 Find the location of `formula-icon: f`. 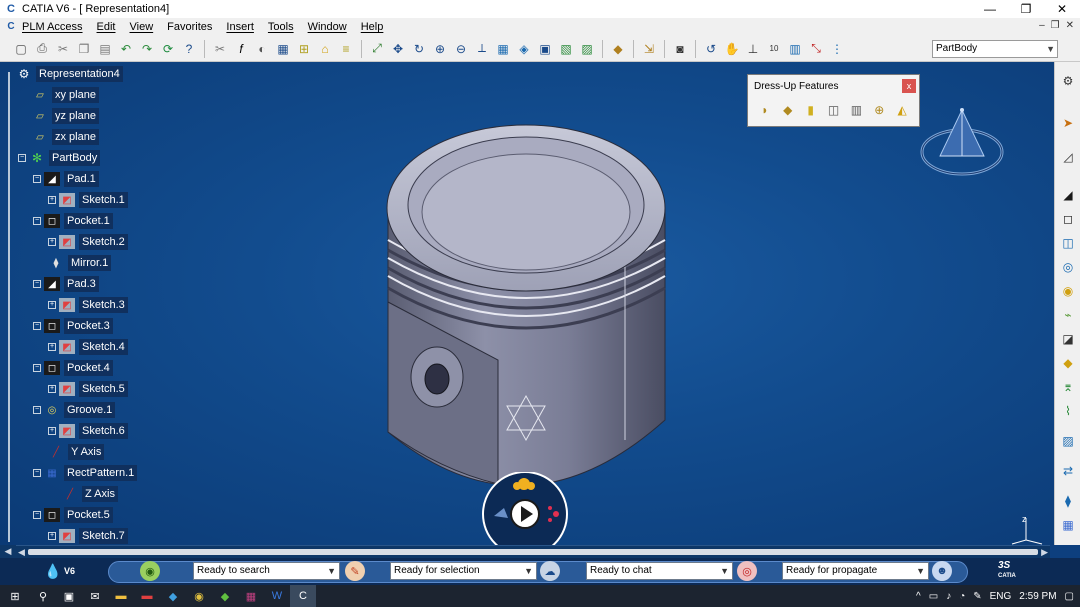

formula-icon: f is located at coordinates (241, 49).